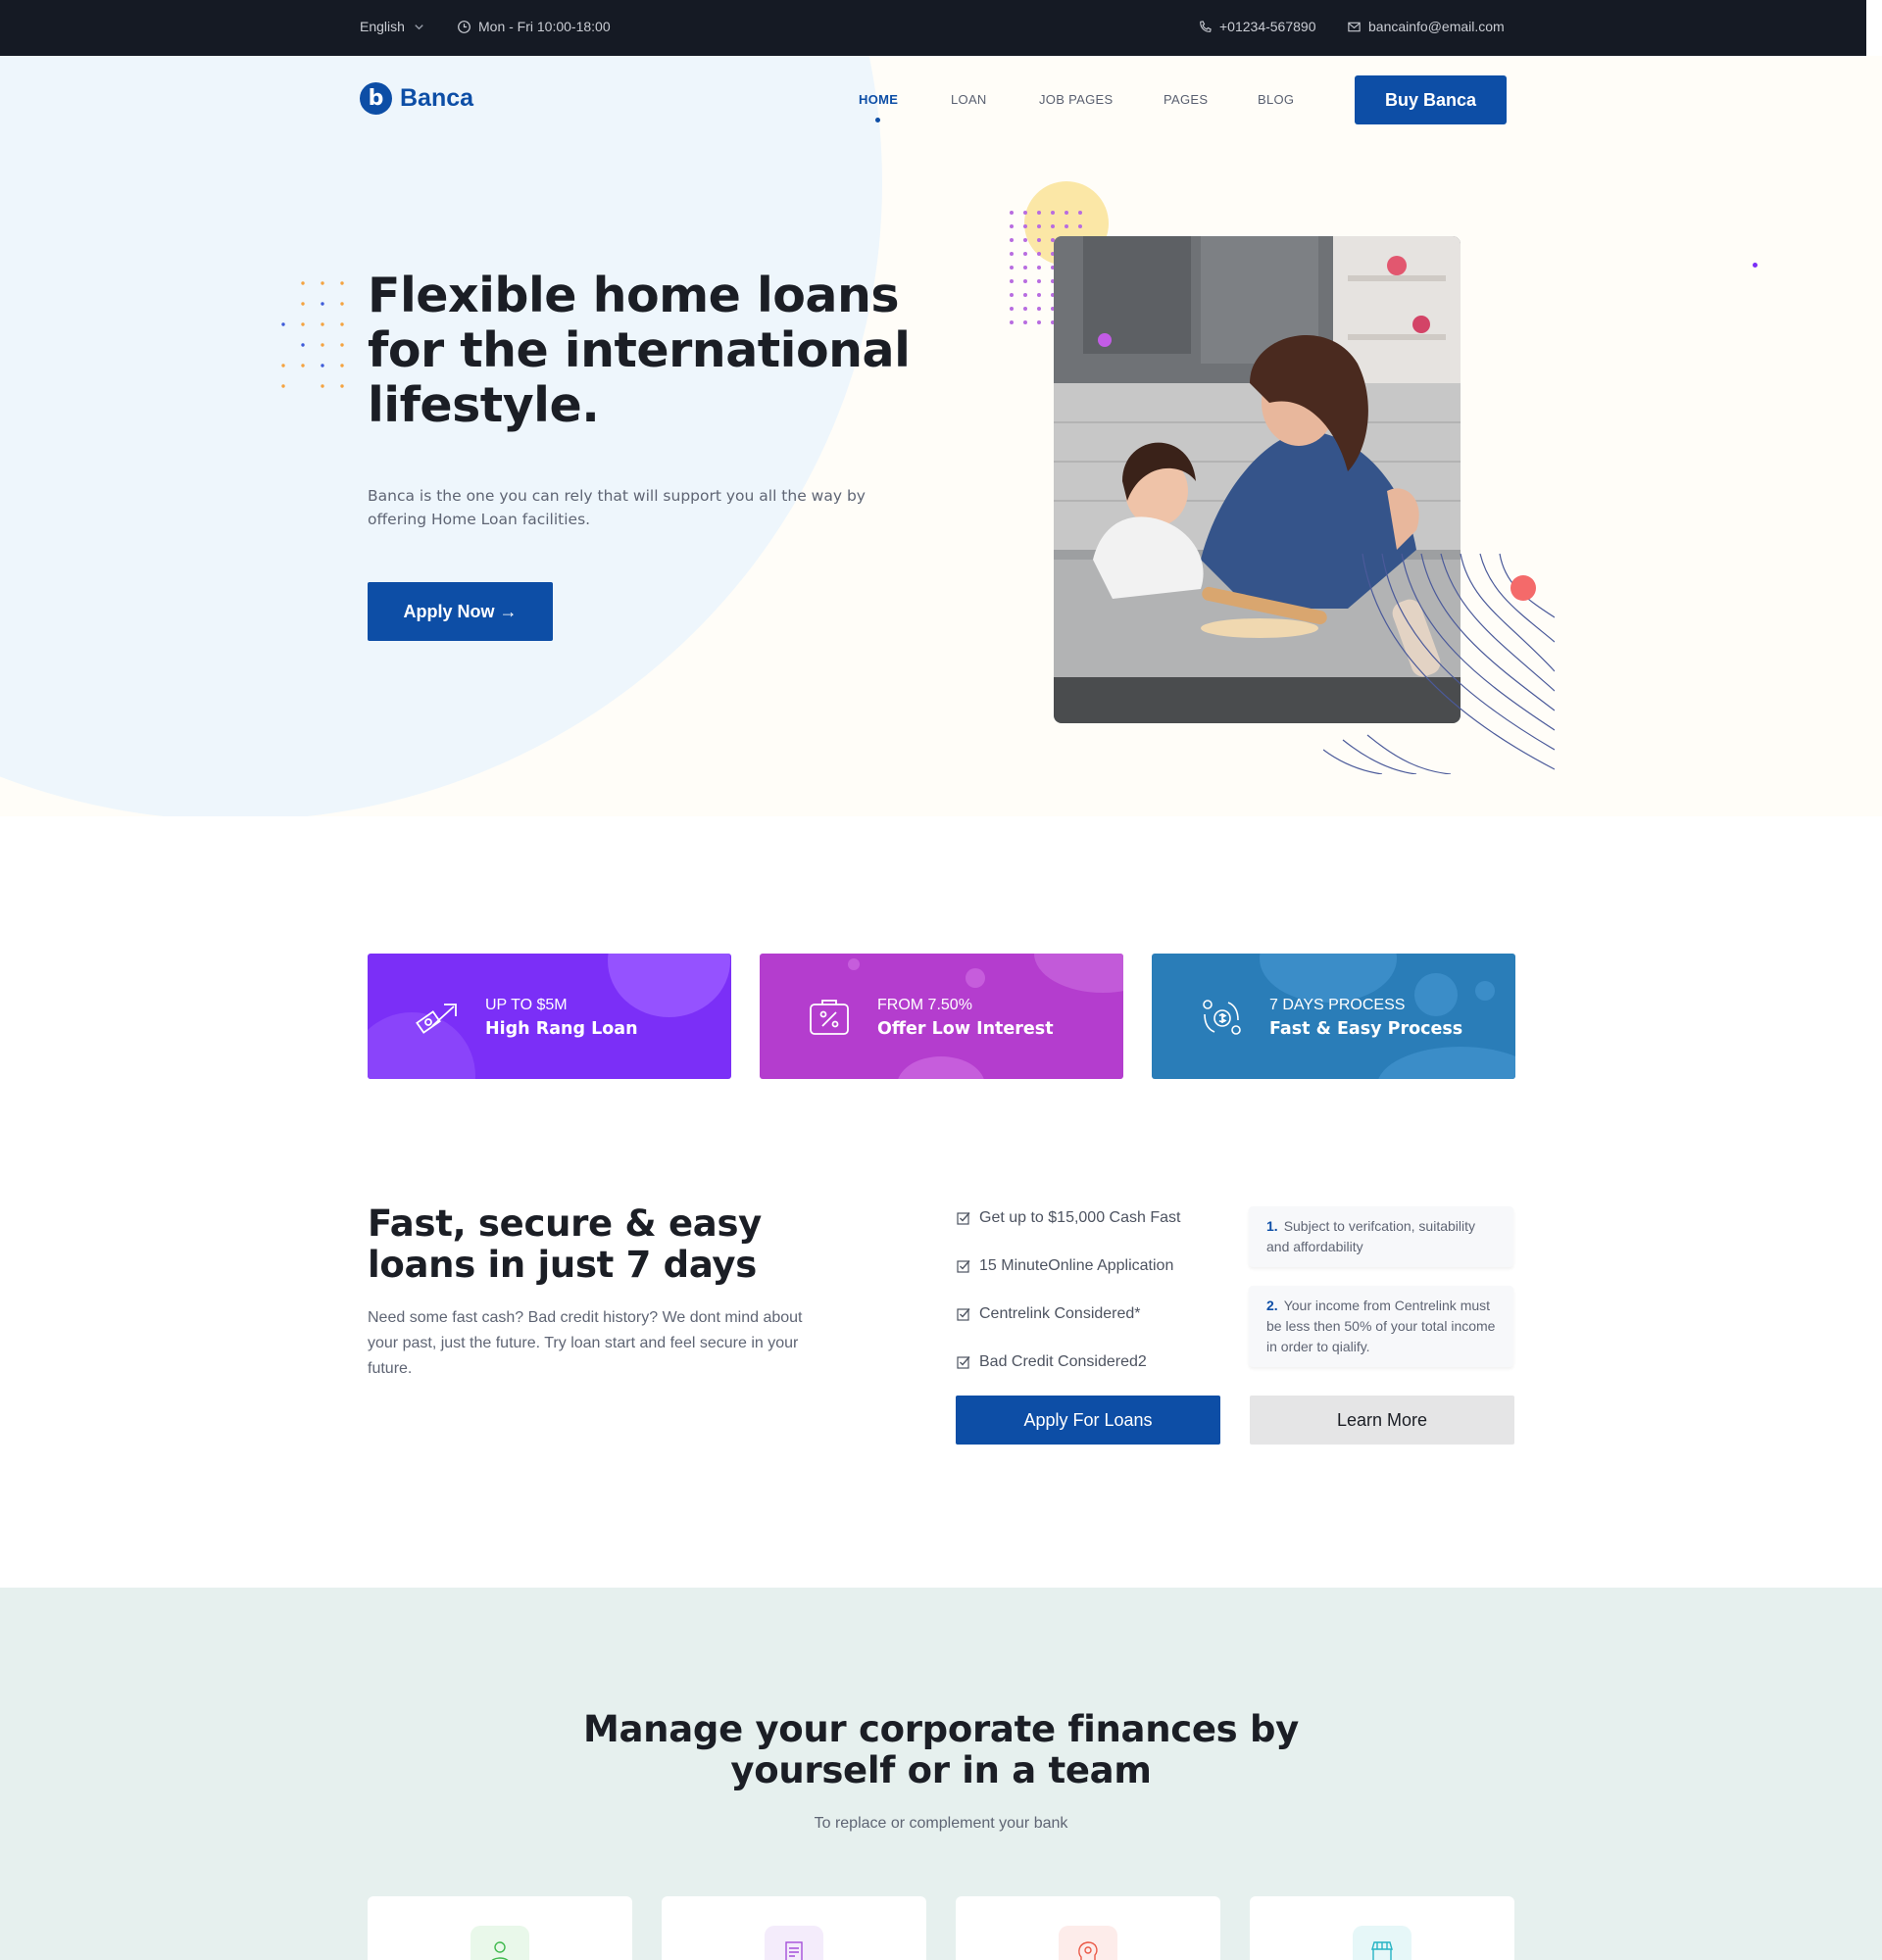 This screenshot has height=1960, width=1882. I want to click on user-person-icon, so click(500, 1951).